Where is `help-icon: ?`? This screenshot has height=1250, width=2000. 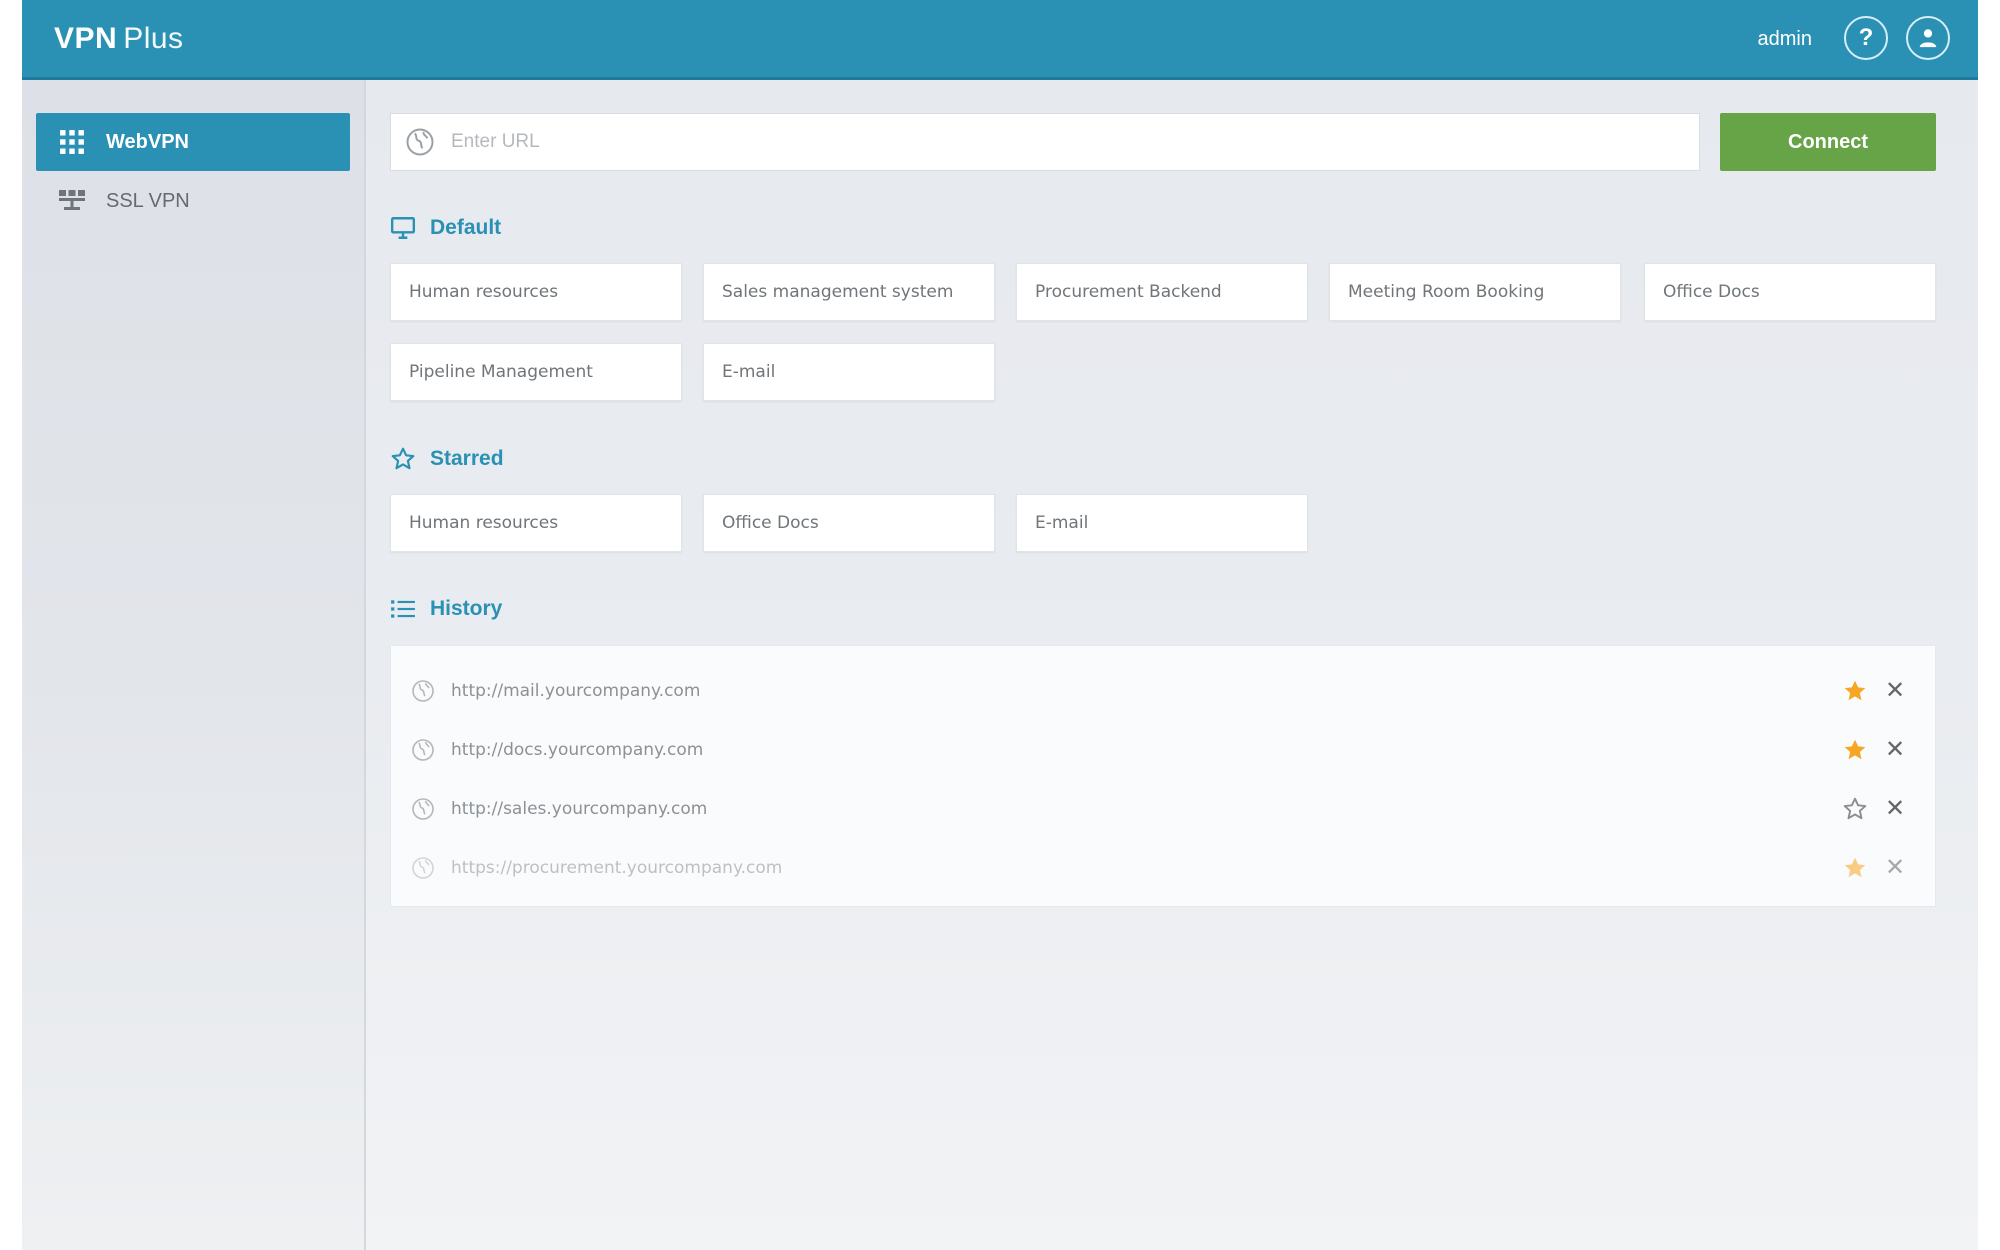 help-icon: ? is located at coordinates (1866, 37).